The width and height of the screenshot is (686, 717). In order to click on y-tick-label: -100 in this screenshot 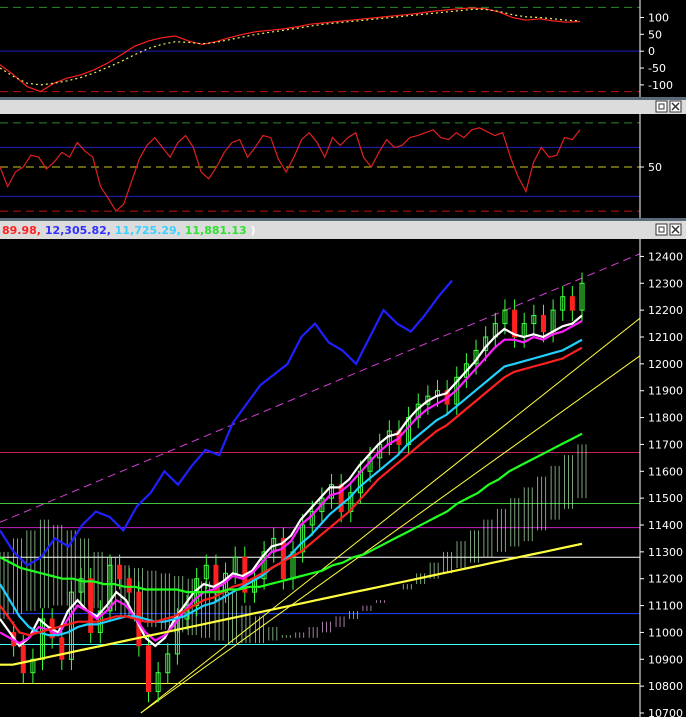, I will do `click(660, 85)`.